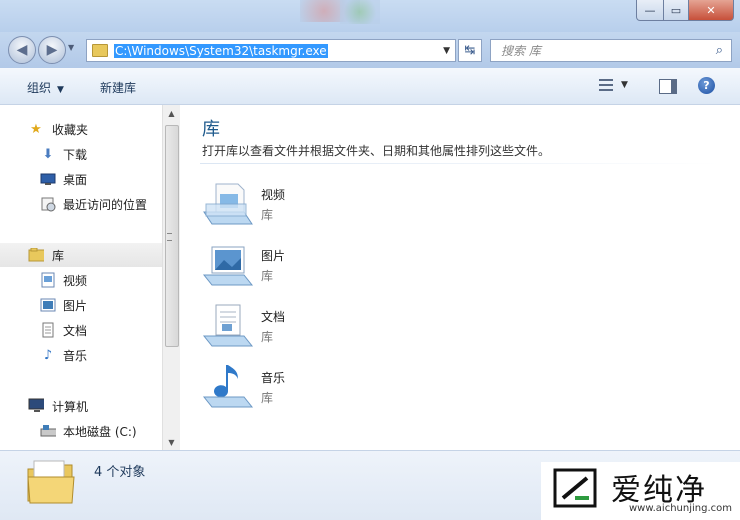 This screenshot has width=740, height=520. What do you see at coordinates (36, 129) in the screenshot?
I see `star-icon: ★` at bounding box center [36, 129].